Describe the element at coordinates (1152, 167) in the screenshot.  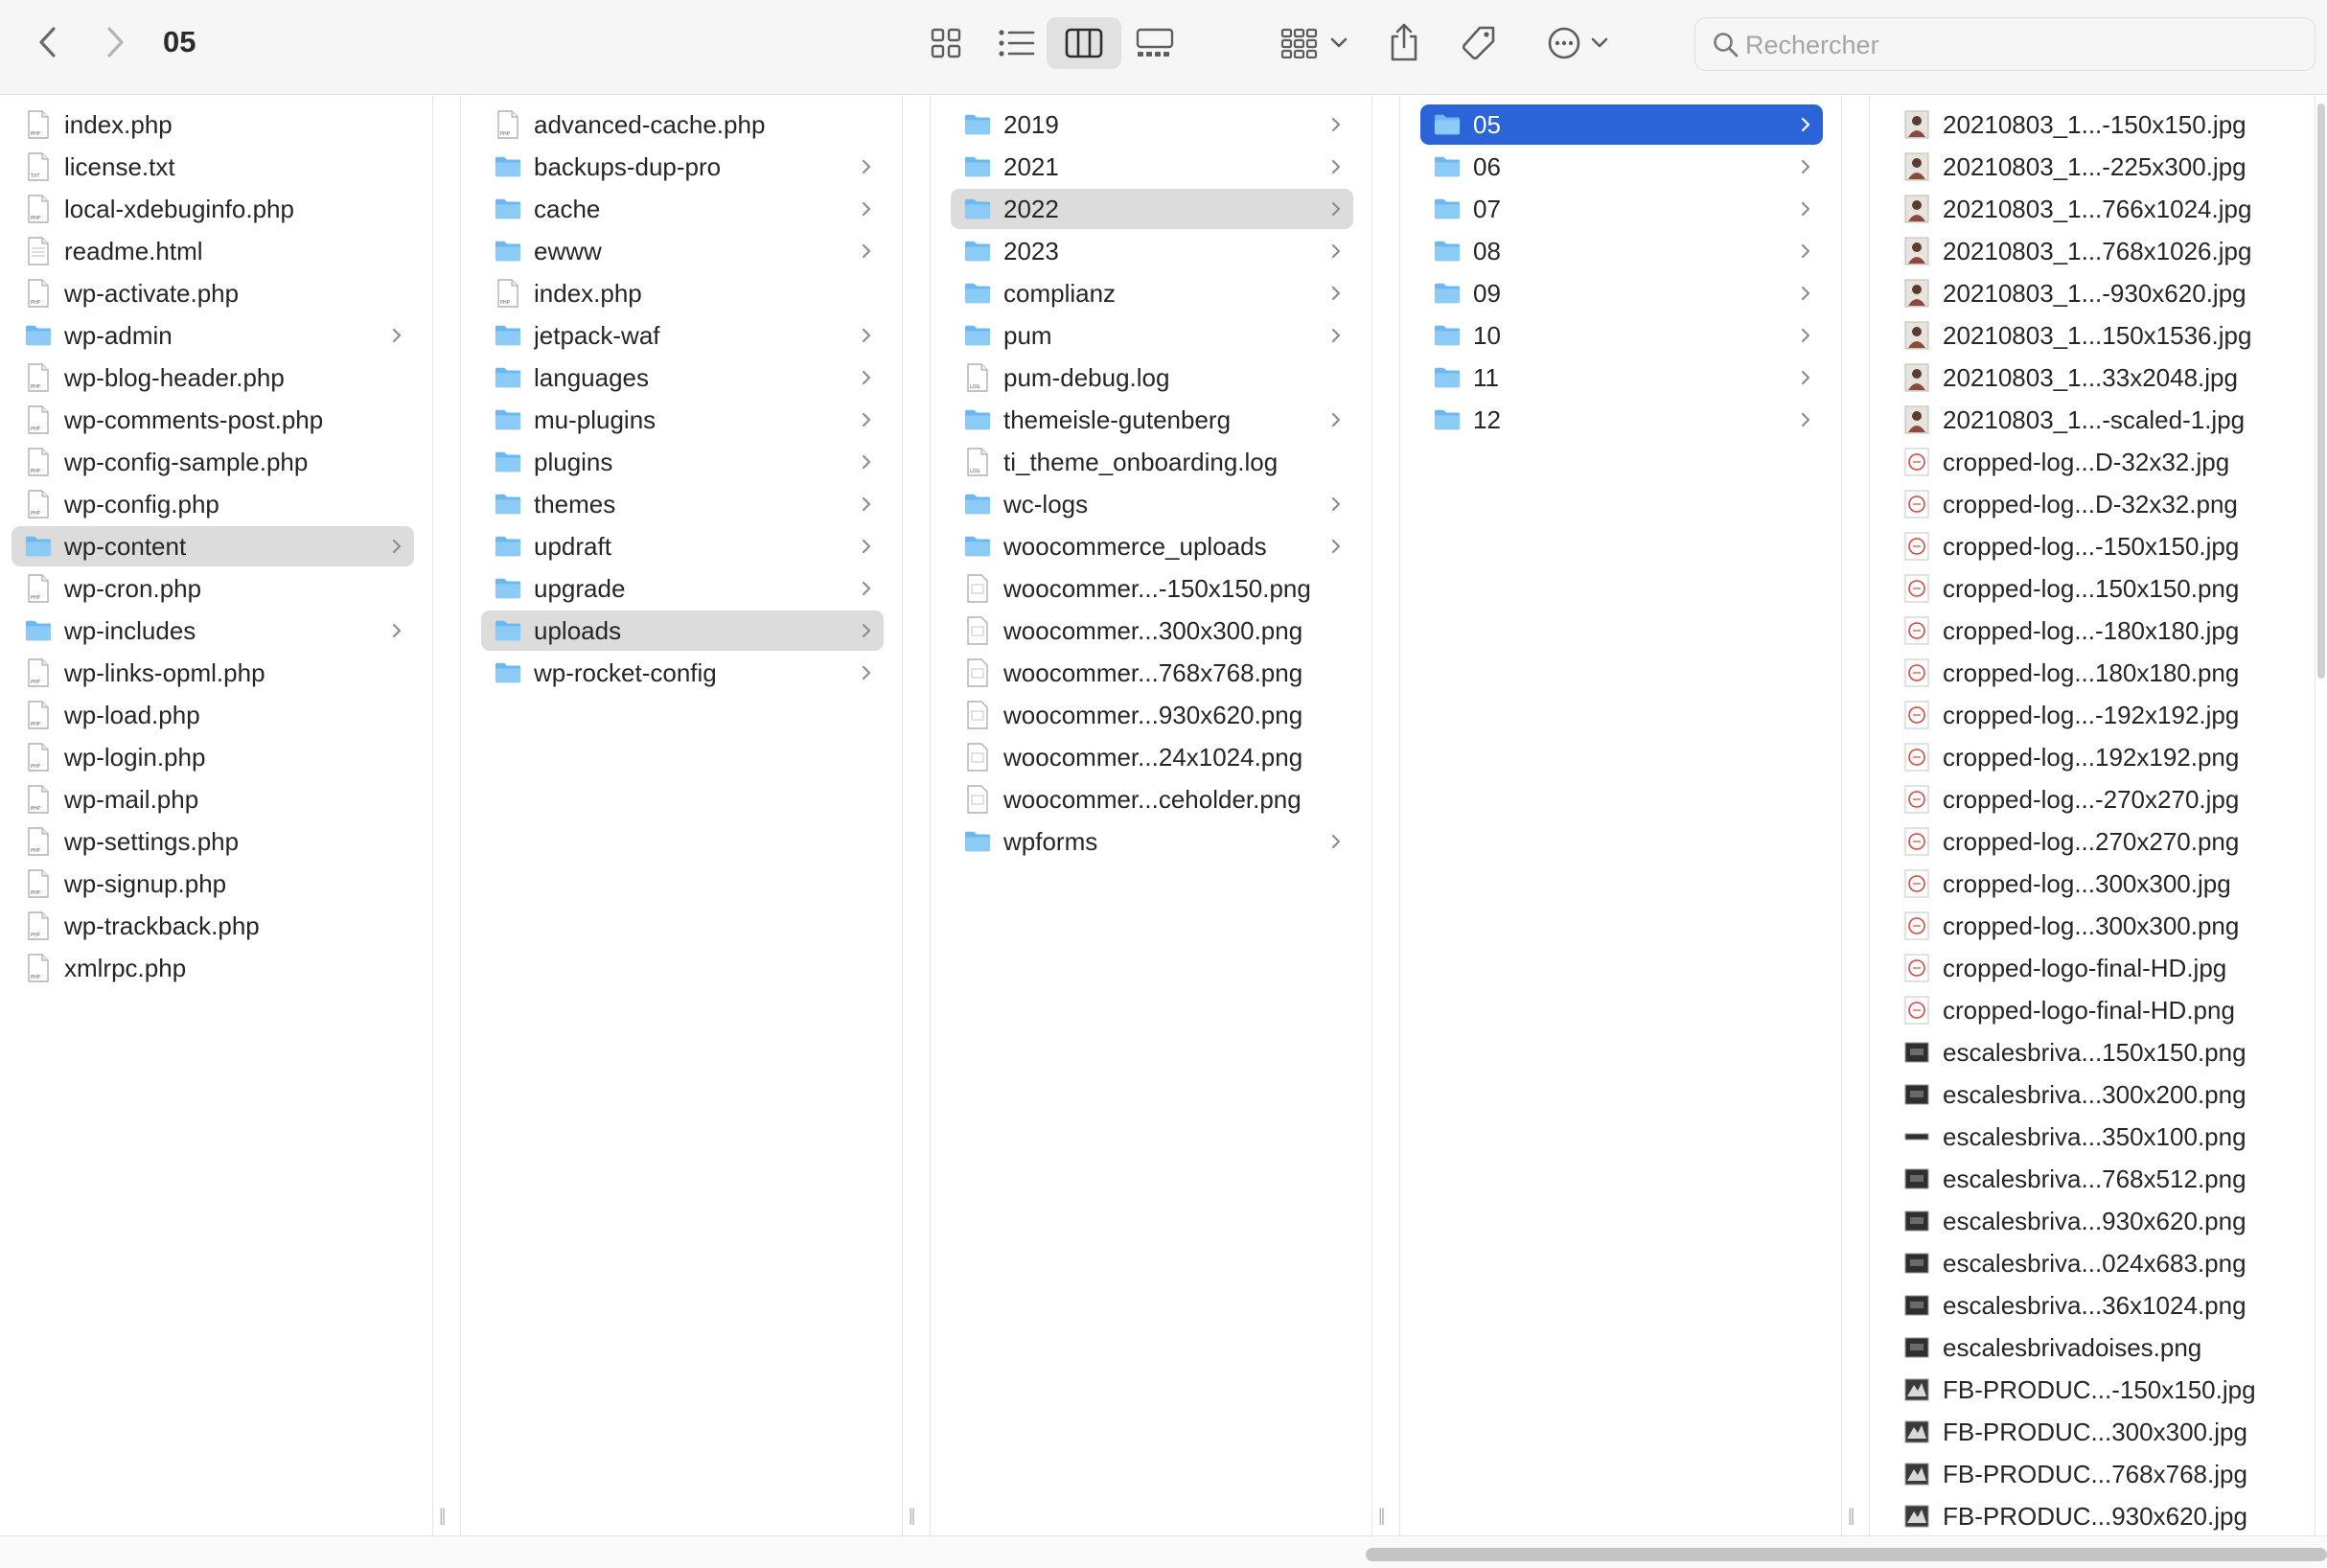
I see `folder-row: 2021` at that location.